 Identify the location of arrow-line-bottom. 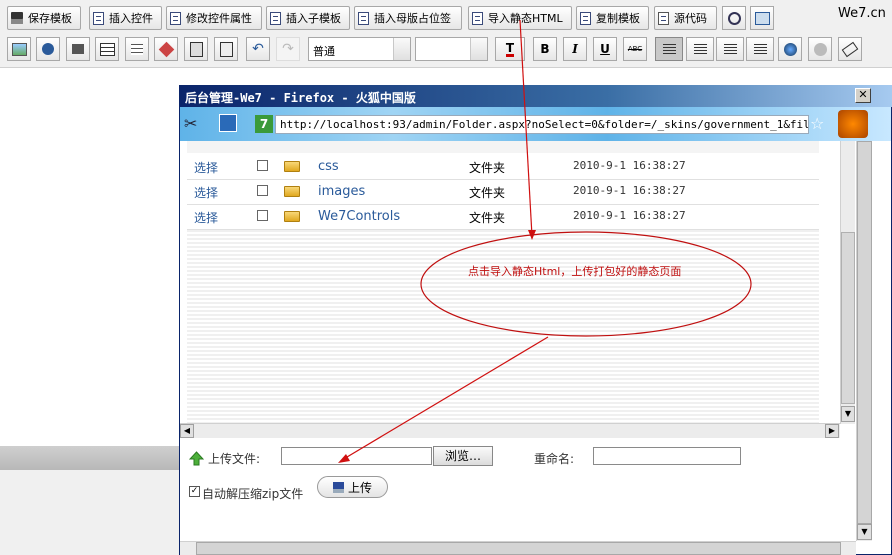
(445, 398).